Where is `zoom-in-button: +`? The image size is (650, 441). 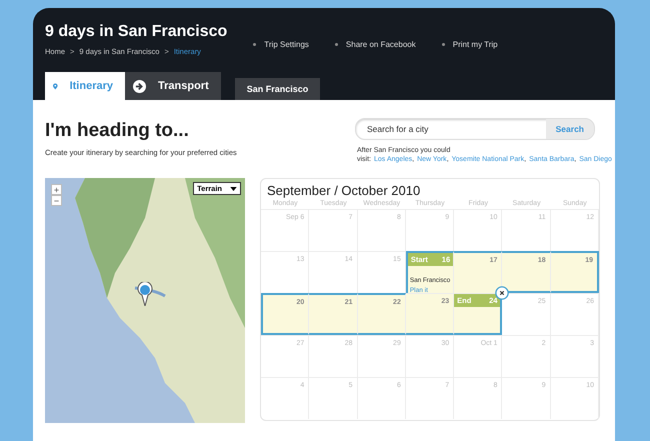 zoom-in-button: + is located at coordinates (56, 190).